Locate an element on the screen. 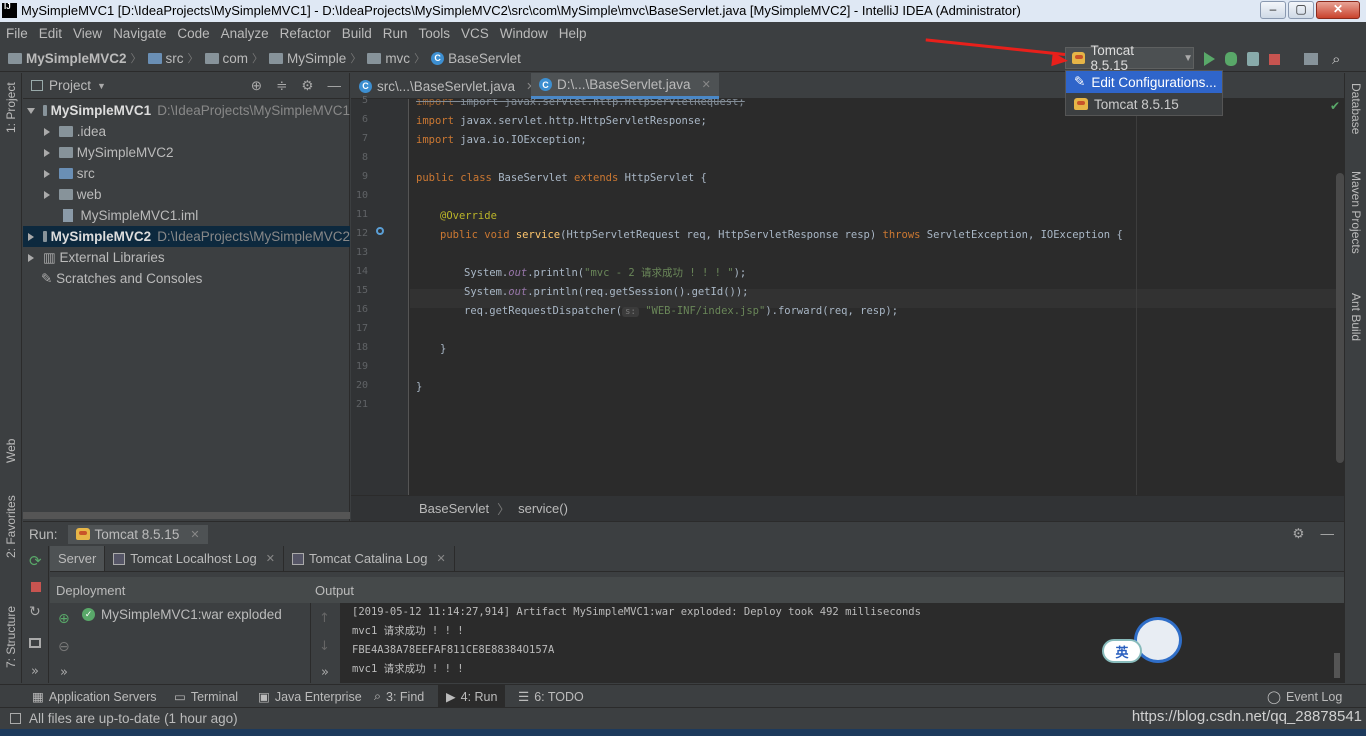 The image size is (1366, 736). maximize-button: ▢ is located at coordinates (1301, 10).